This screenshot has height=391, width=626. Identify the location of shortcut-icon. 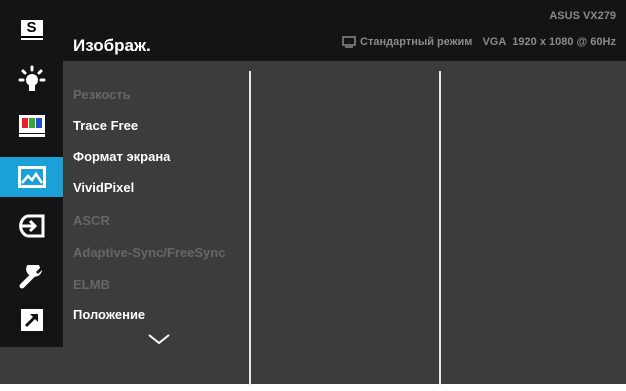
(31, 320).